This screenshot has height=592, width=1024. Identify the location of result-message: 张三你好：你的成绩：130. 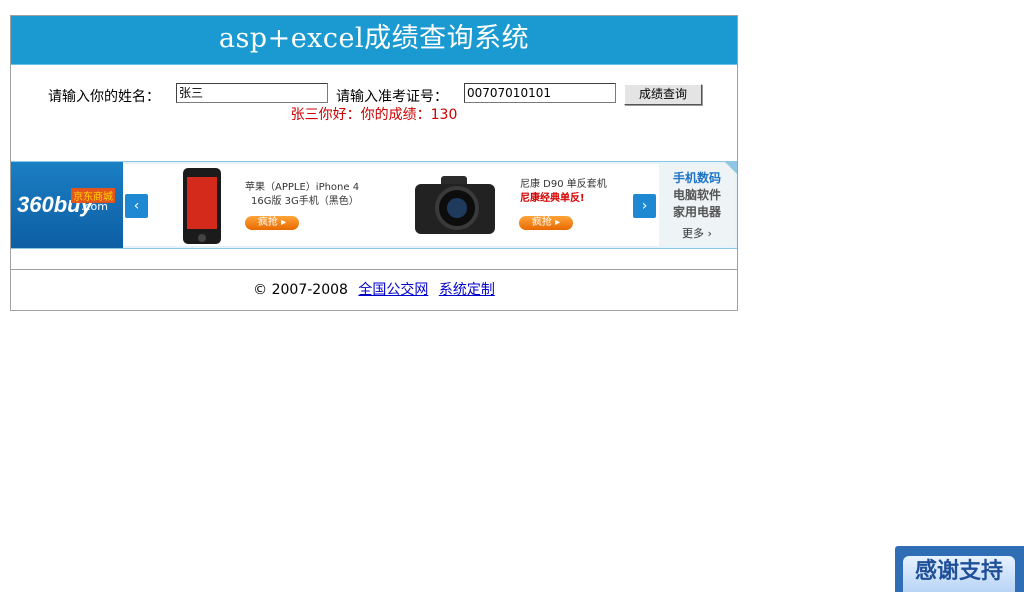
(374, 115).